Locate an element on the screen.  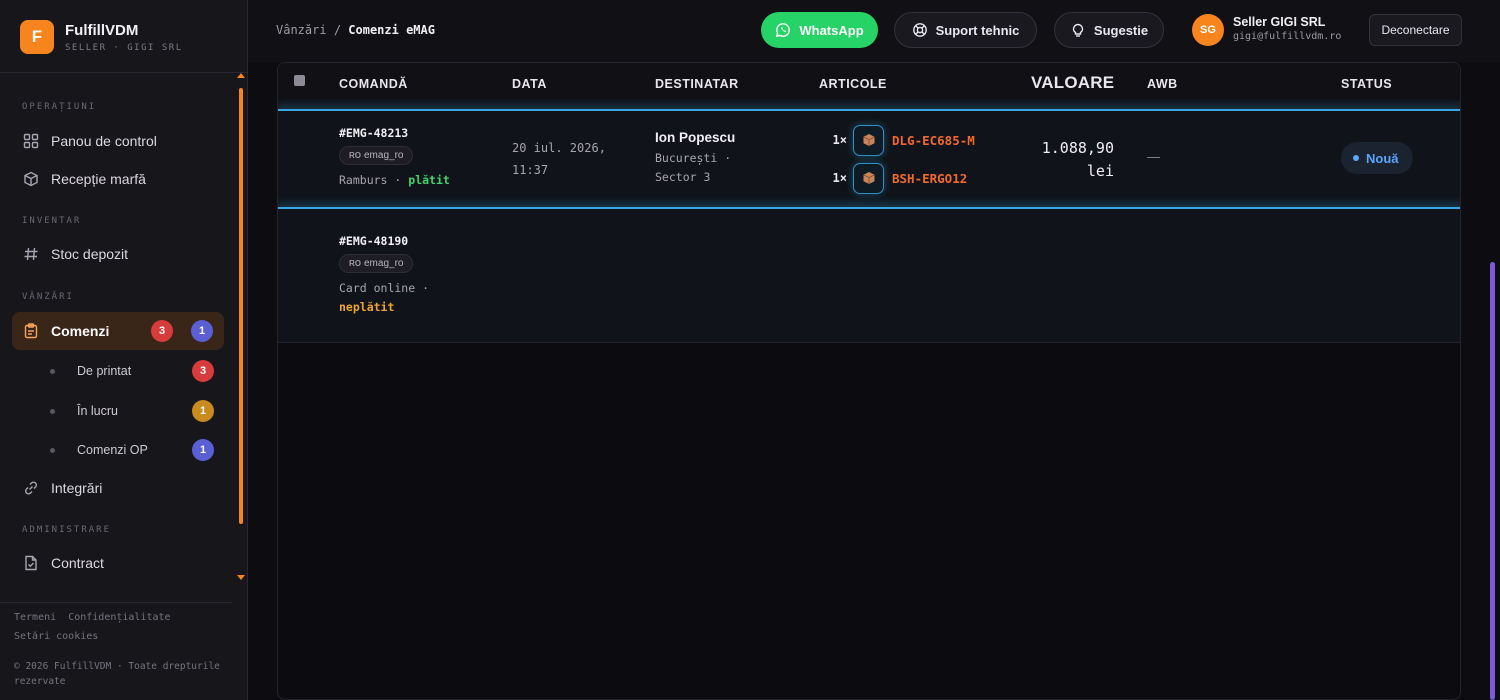
hash-icon is located at coordinates (31, 254).